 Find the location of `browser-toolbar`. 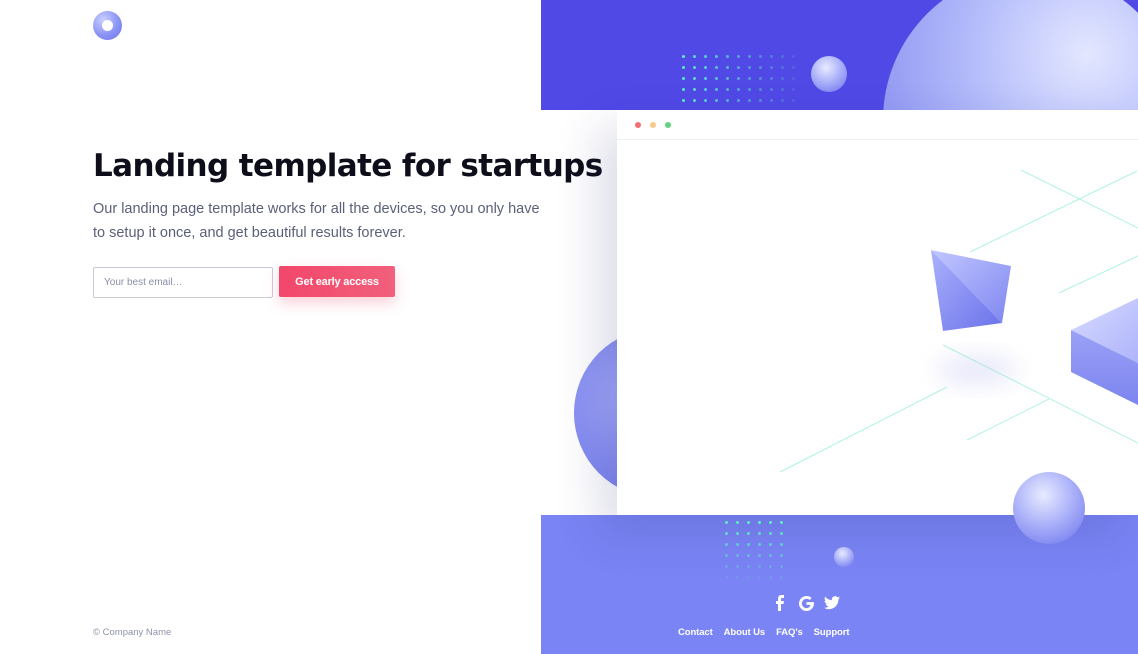

browser-toolbar is located at coordinates (877, 125).